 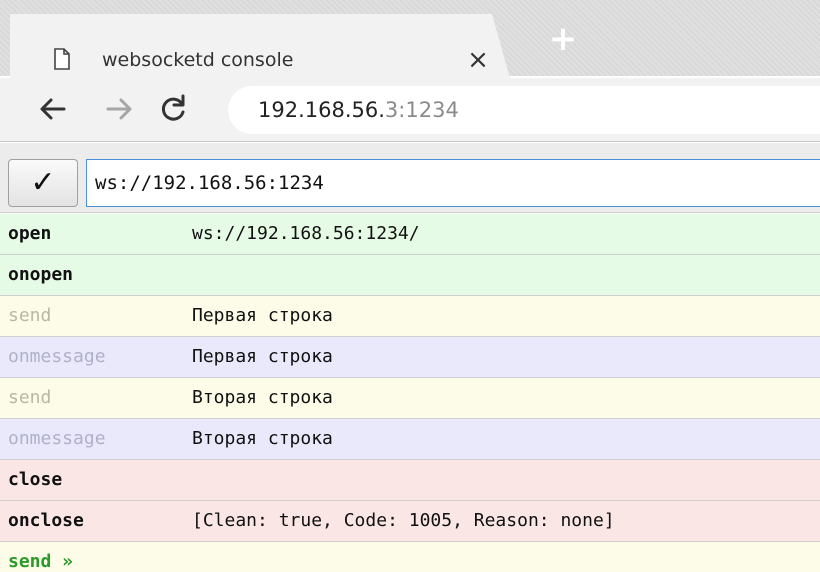 I want to click on log-message: [Clean: true, Code: 1005, Reason: none], so click(x=403, y=520).